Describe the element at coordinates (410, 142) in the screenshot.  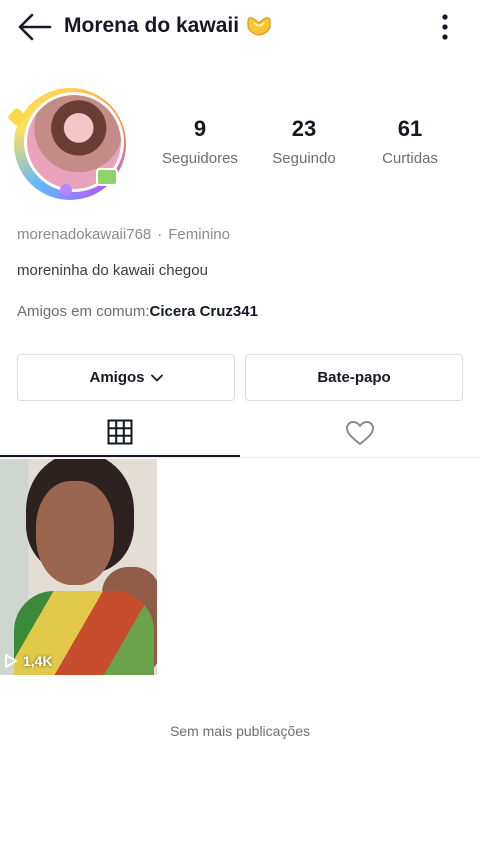
I see `stat-likes: 61 Curtidas` at that location.